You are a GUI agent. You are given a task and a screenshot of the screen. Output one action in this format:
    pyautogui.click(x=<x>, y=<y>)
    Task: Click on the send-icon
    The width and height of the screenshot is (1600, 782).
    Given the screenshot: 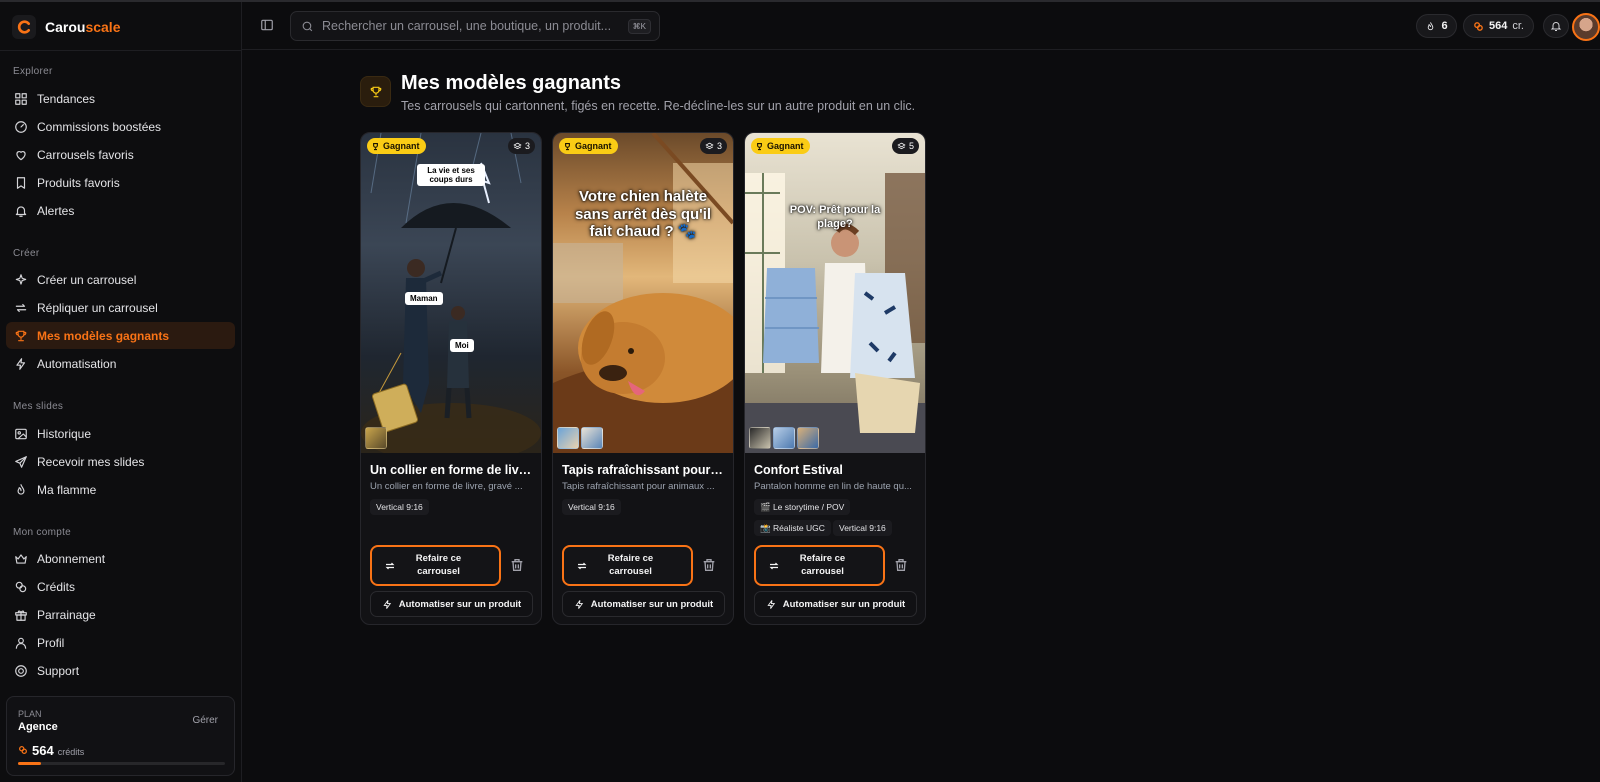 What is the action you would take?
    pyautogui.click(x=21, y=461)
    